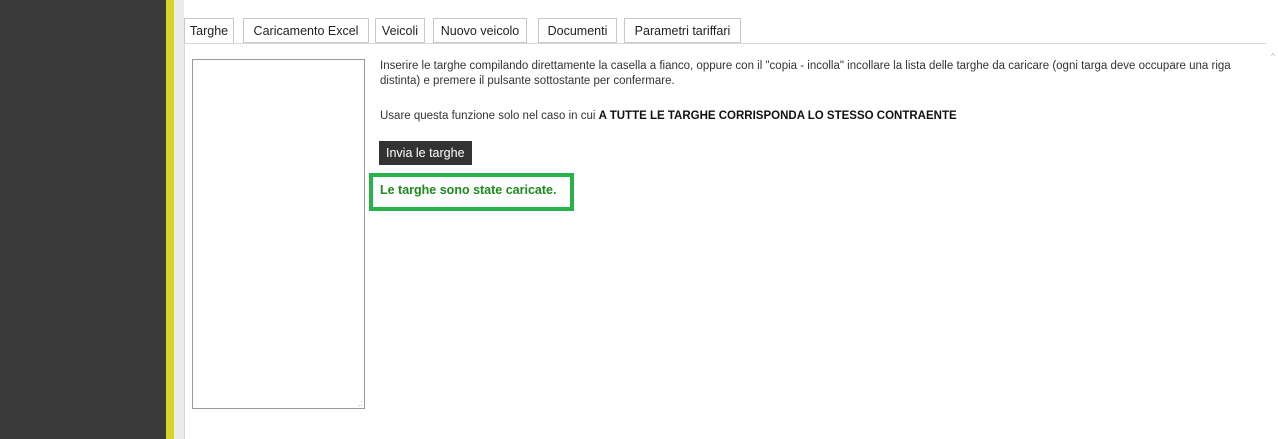  I want to click on scroll-up-arrow-icon: ^, so click(1273, 57).